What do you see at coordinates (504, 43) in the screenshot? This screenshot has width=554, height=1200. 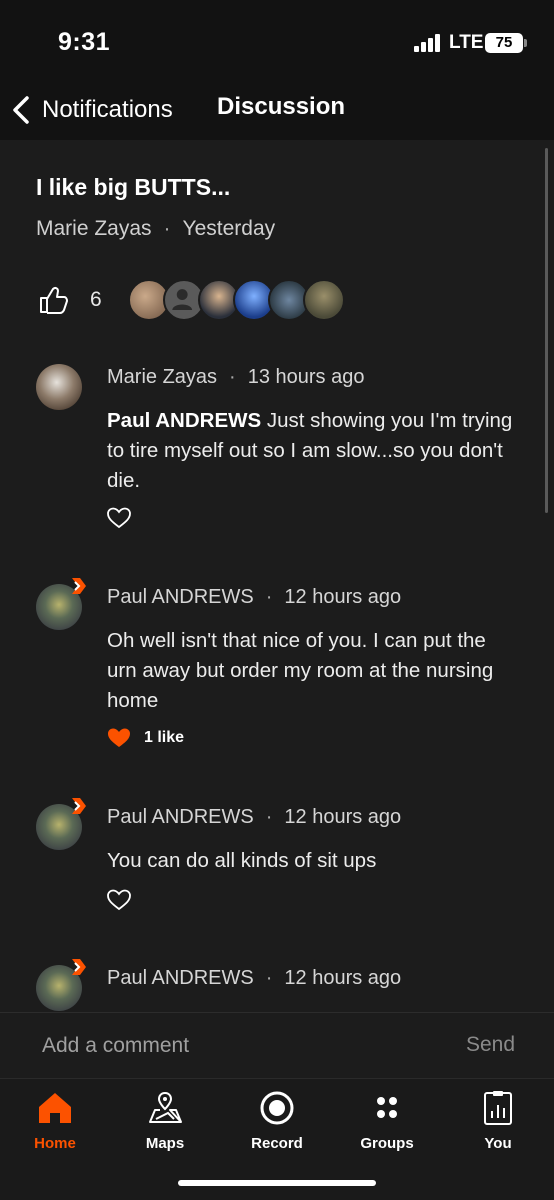 I see `battery-icon: 75` at bounding box center [504, 43].